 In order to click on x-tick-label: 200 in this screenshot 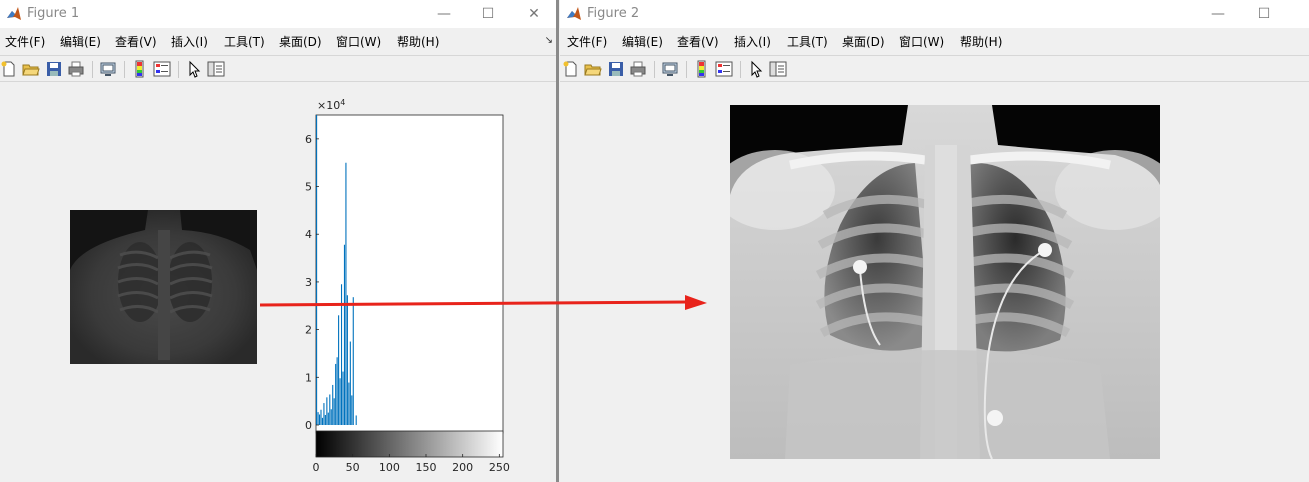, I will do `click(462, 467)`.